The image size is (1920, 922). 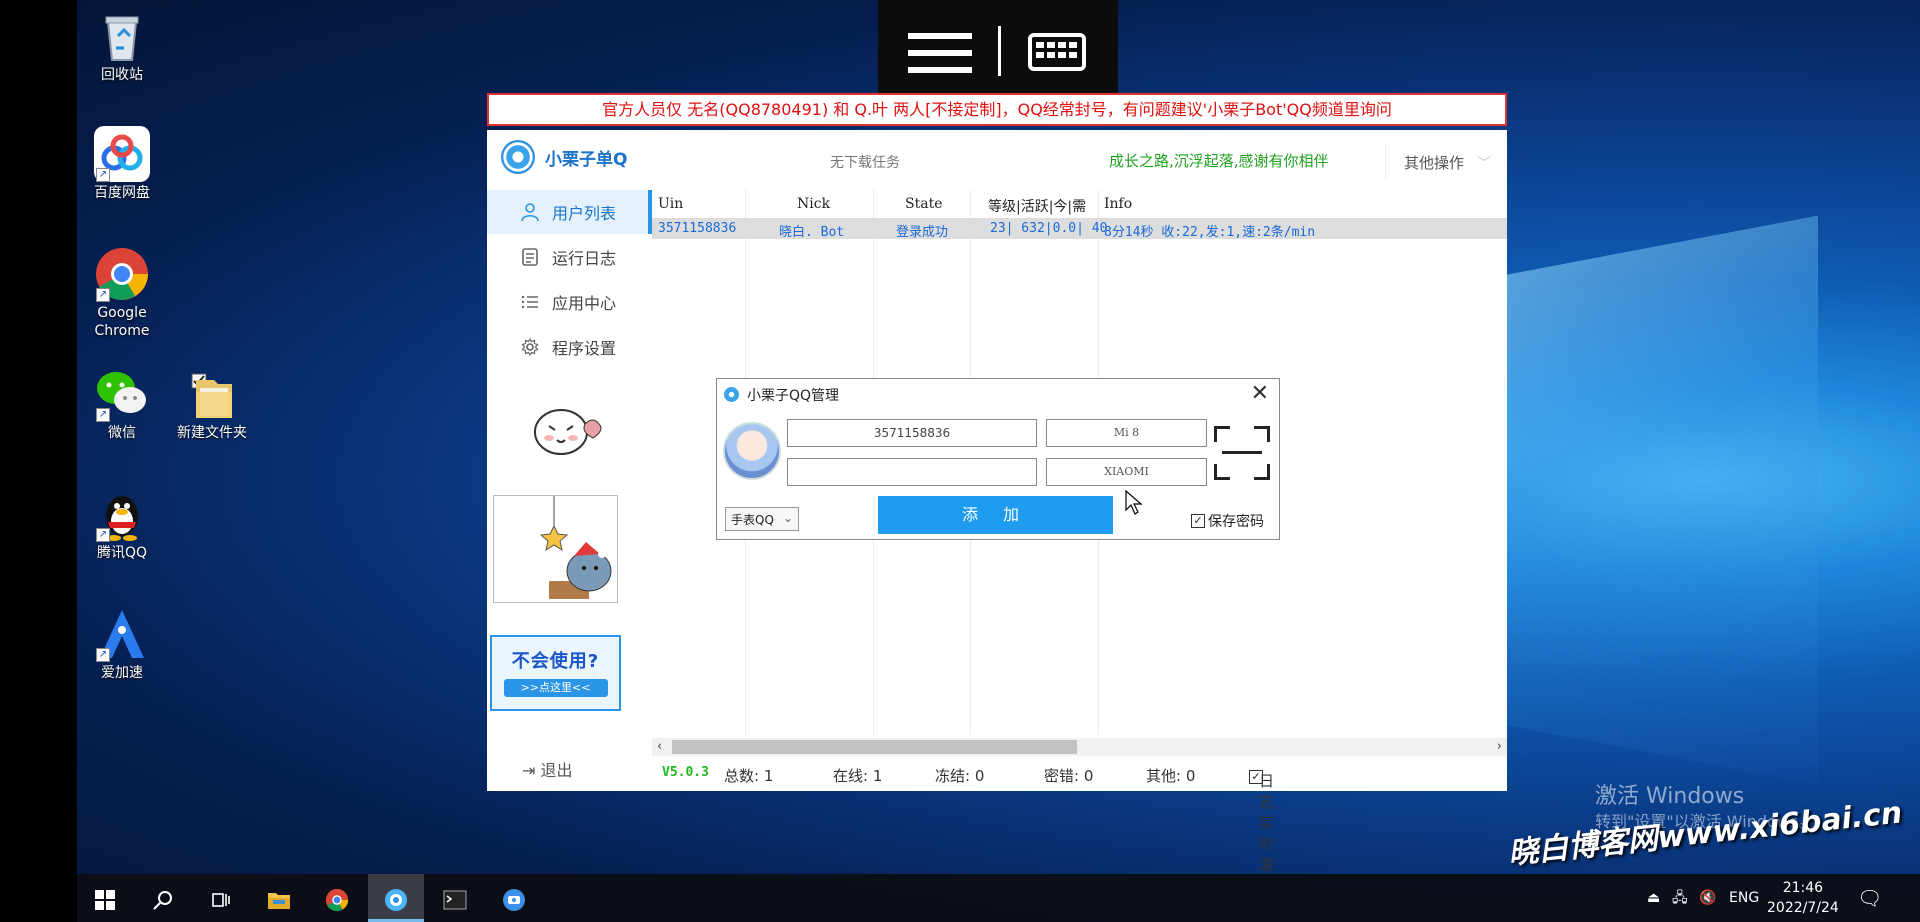 I want to click on wechat-icon: ↗, so click(x=122, y=394).